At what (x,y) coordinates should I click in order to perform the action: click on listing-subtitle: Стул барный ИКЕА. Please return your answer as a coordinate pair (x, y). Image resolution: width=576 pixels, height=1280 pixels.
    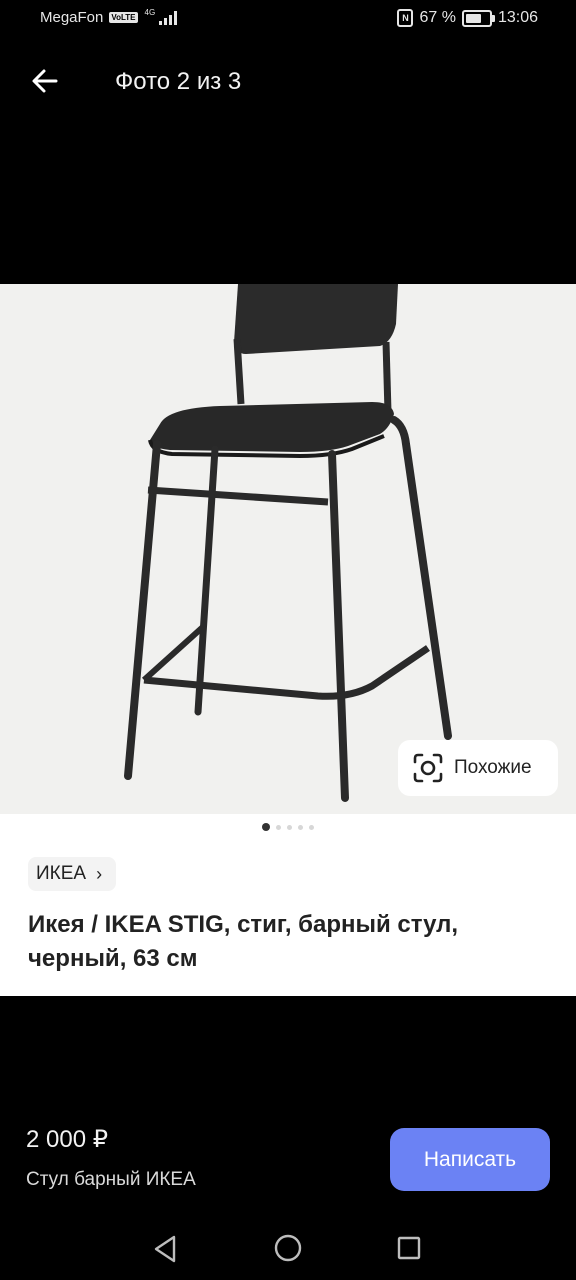
    Looking at the image, I should click on (111, 1179).